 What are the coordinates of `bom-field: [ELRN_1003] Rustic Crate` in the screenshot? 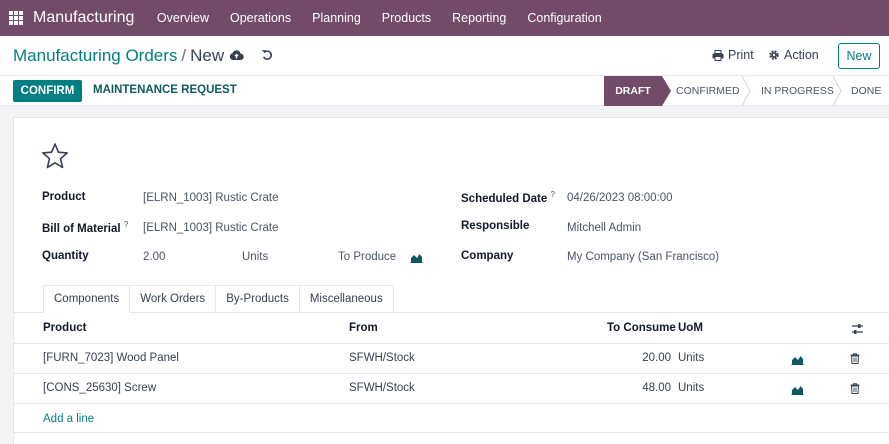 It's located at (211, 228).